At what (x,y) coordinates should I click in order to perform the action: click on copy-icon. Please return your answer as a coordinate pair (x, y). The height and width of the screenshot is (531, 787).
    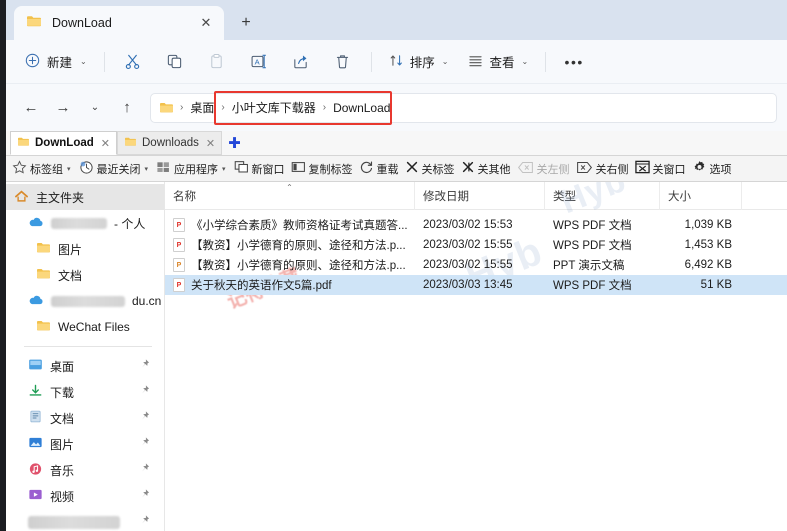
    Looking at the image, I should click on (175, 62).